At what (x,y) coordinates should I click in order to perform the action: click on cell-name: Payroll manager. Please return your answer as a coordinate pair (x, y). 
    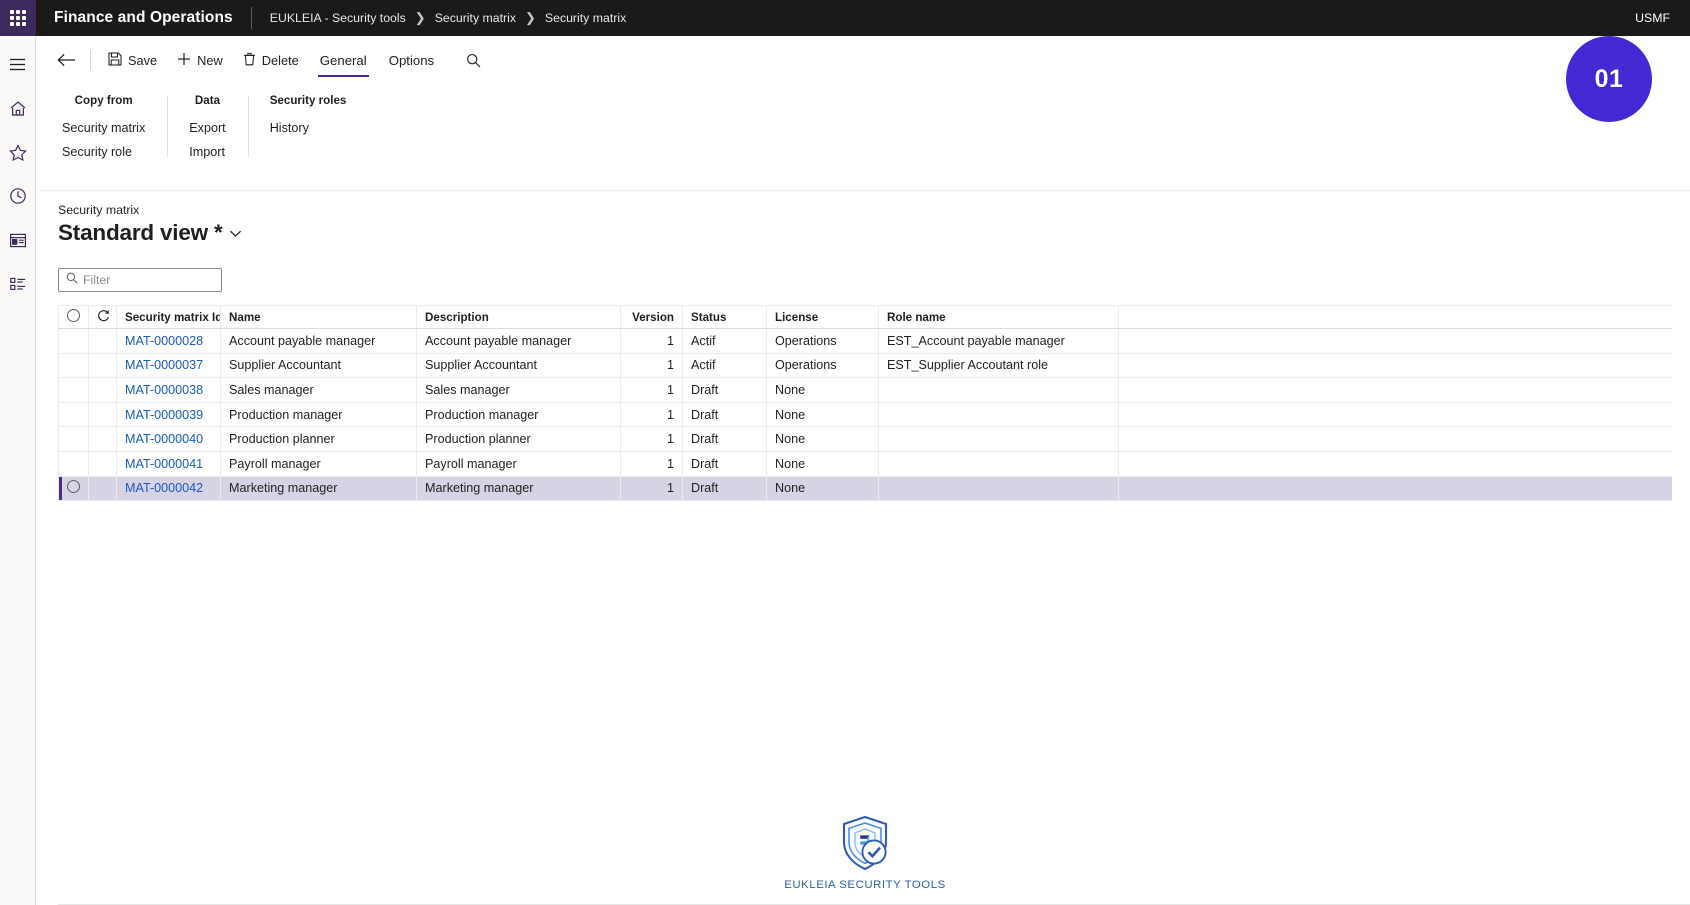
    Looking at the image, I should click on (318, 464).